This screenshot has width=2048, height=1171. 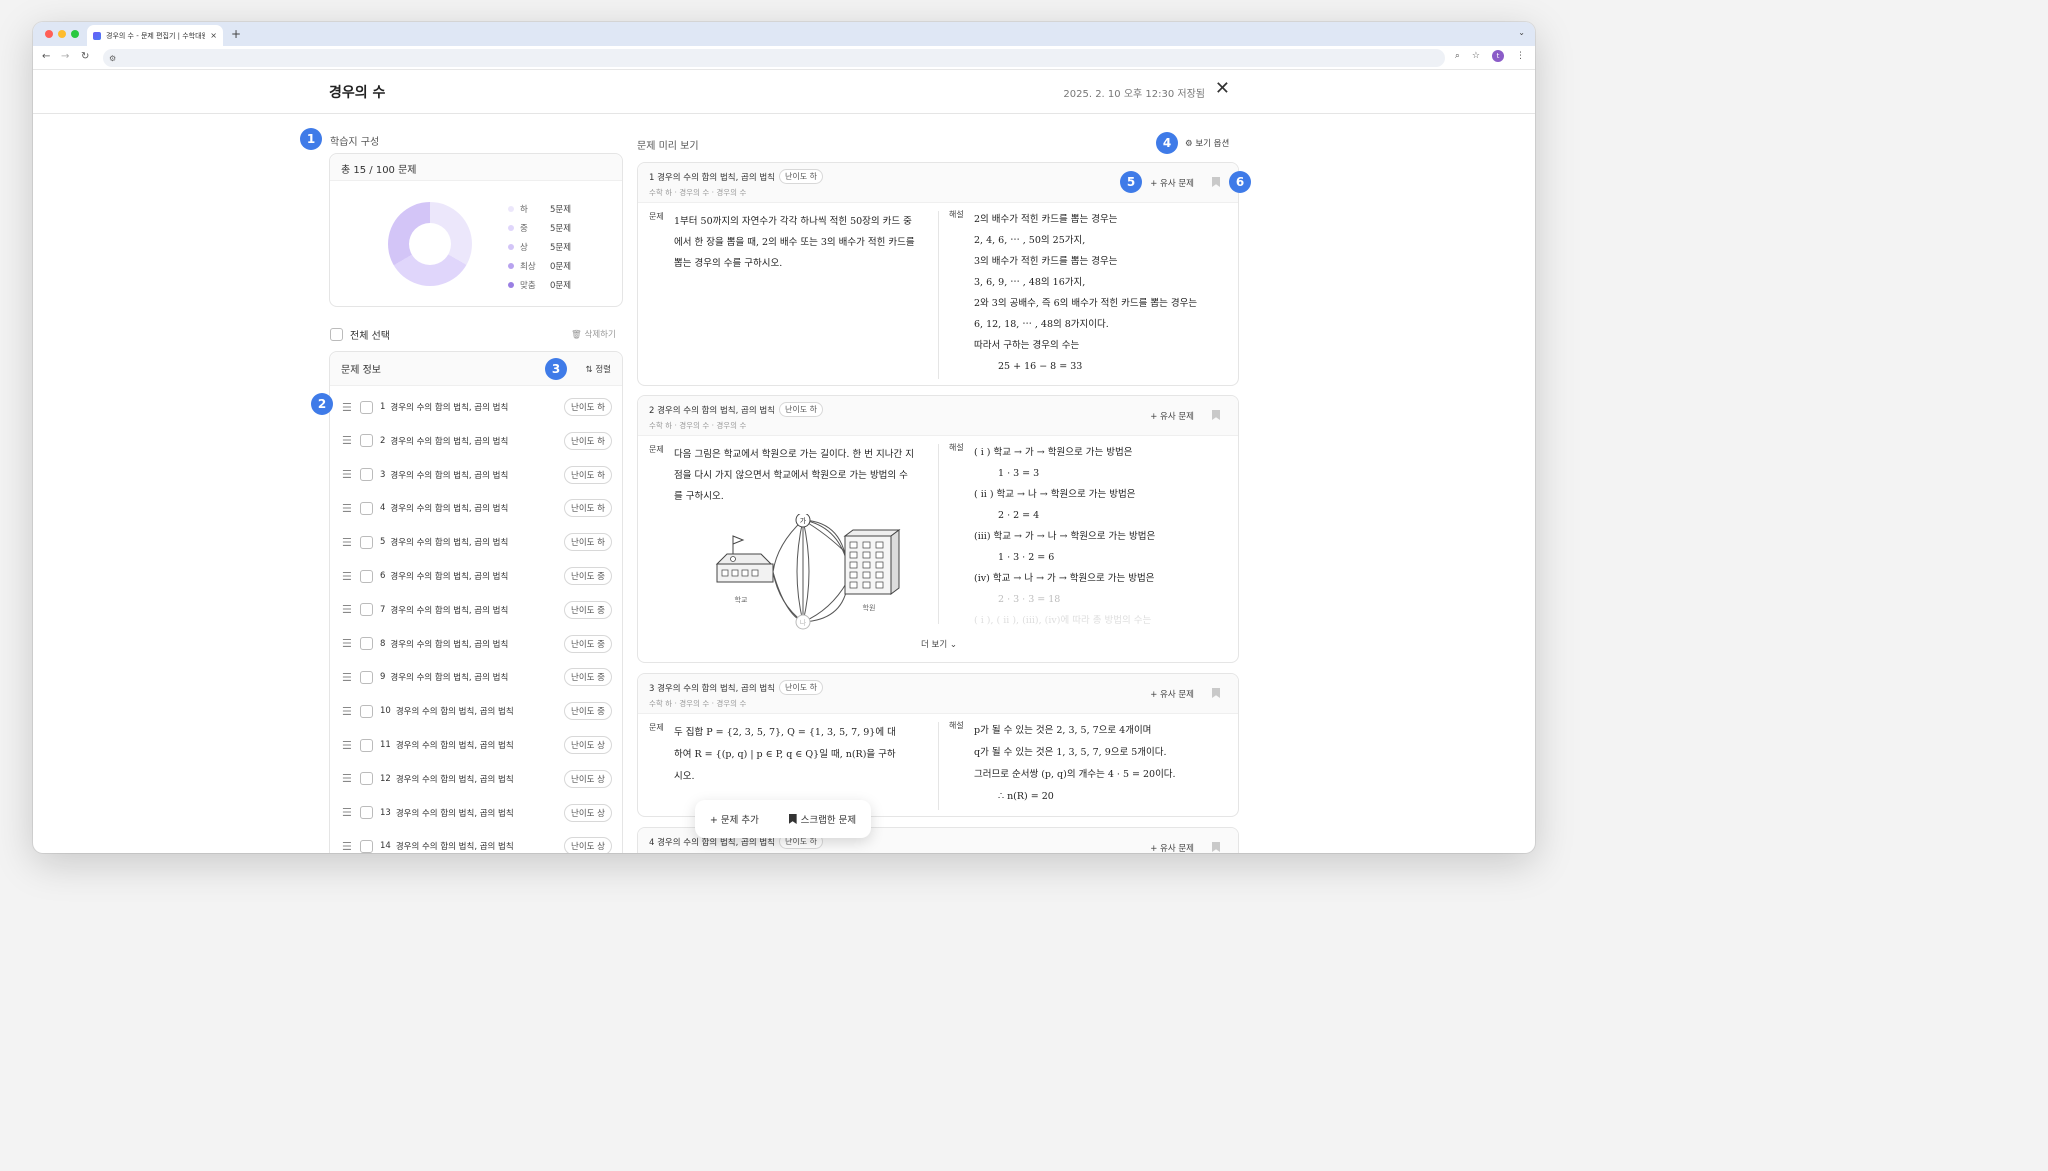 What do you see at coordinates (939, 644) in the screenshot?
I see `show-more-button: 더 보기 ⌄` at bounding box center [939, 644].